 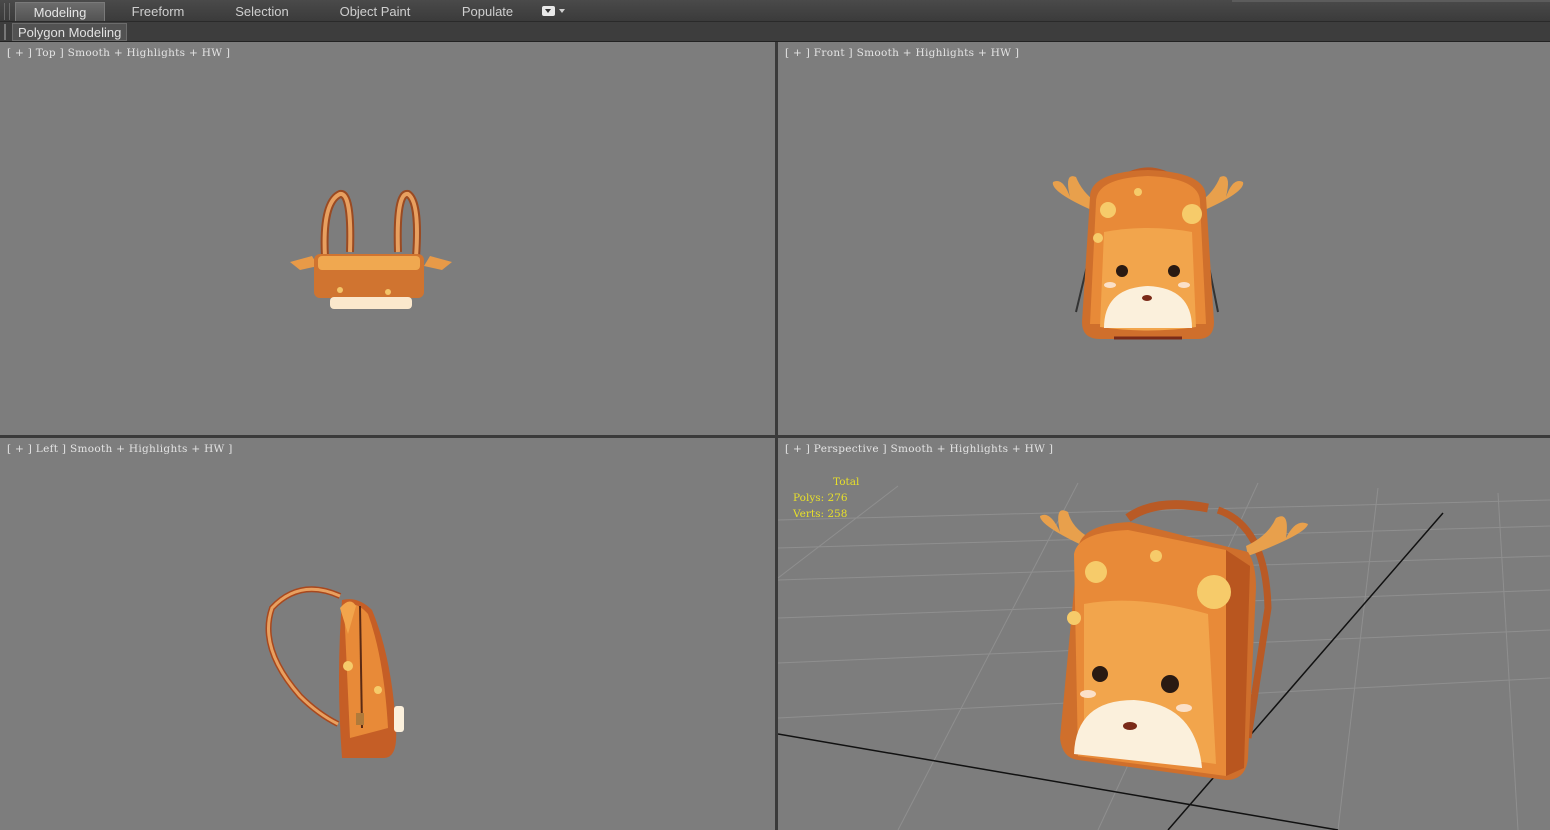 What do you see at coordinates (562, 11) in the screenshot?
I see `chevron-down-icon` at bounding box center [562, 11].